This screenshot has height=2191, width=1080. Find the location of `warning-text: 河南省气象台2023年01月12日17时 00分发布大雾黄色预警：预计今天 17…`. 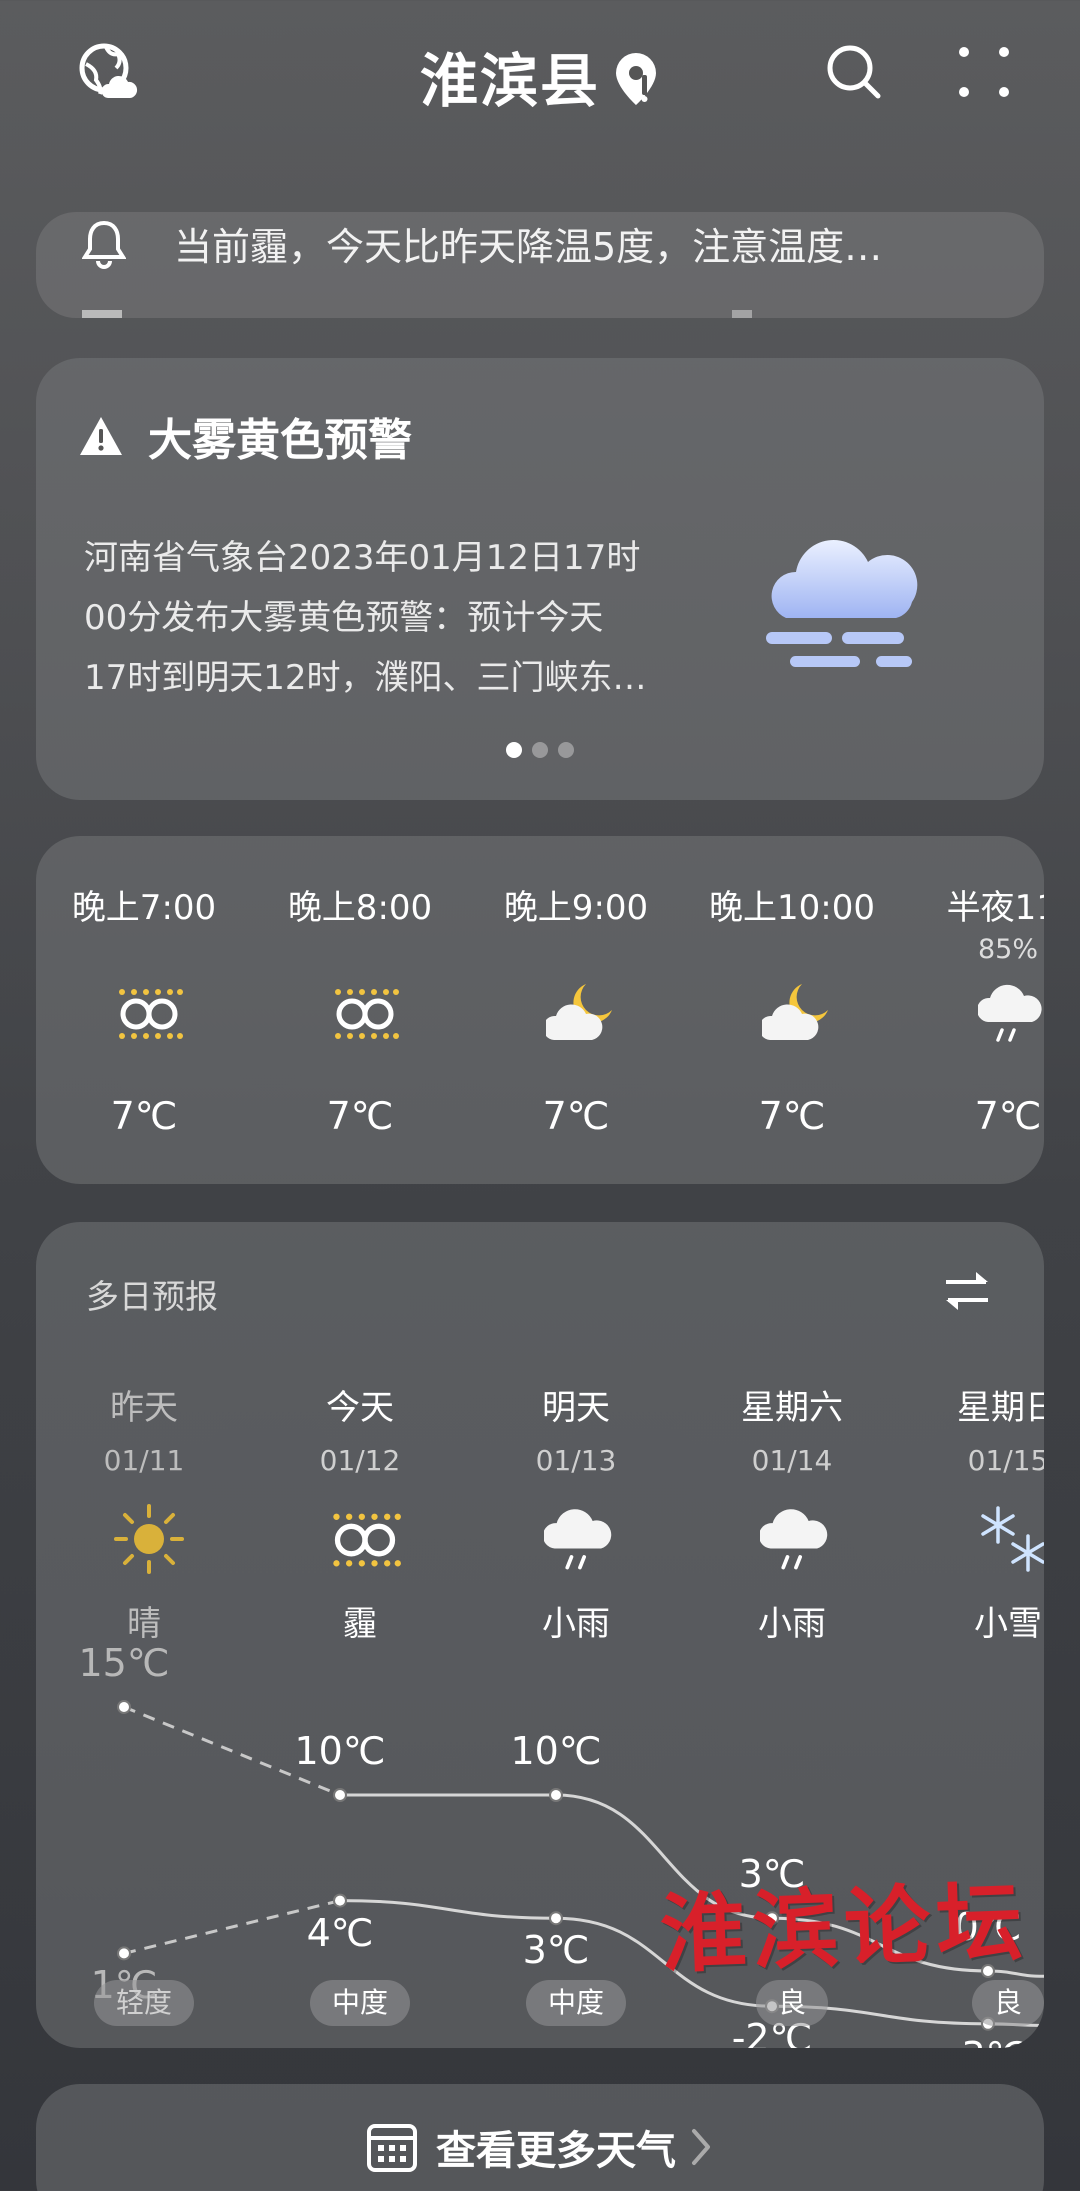

warning-text: 河南省气象台2023年01月12日17时 00分发布大雾黄色预警：预计今天 17… is located at coordinates (404, 618).